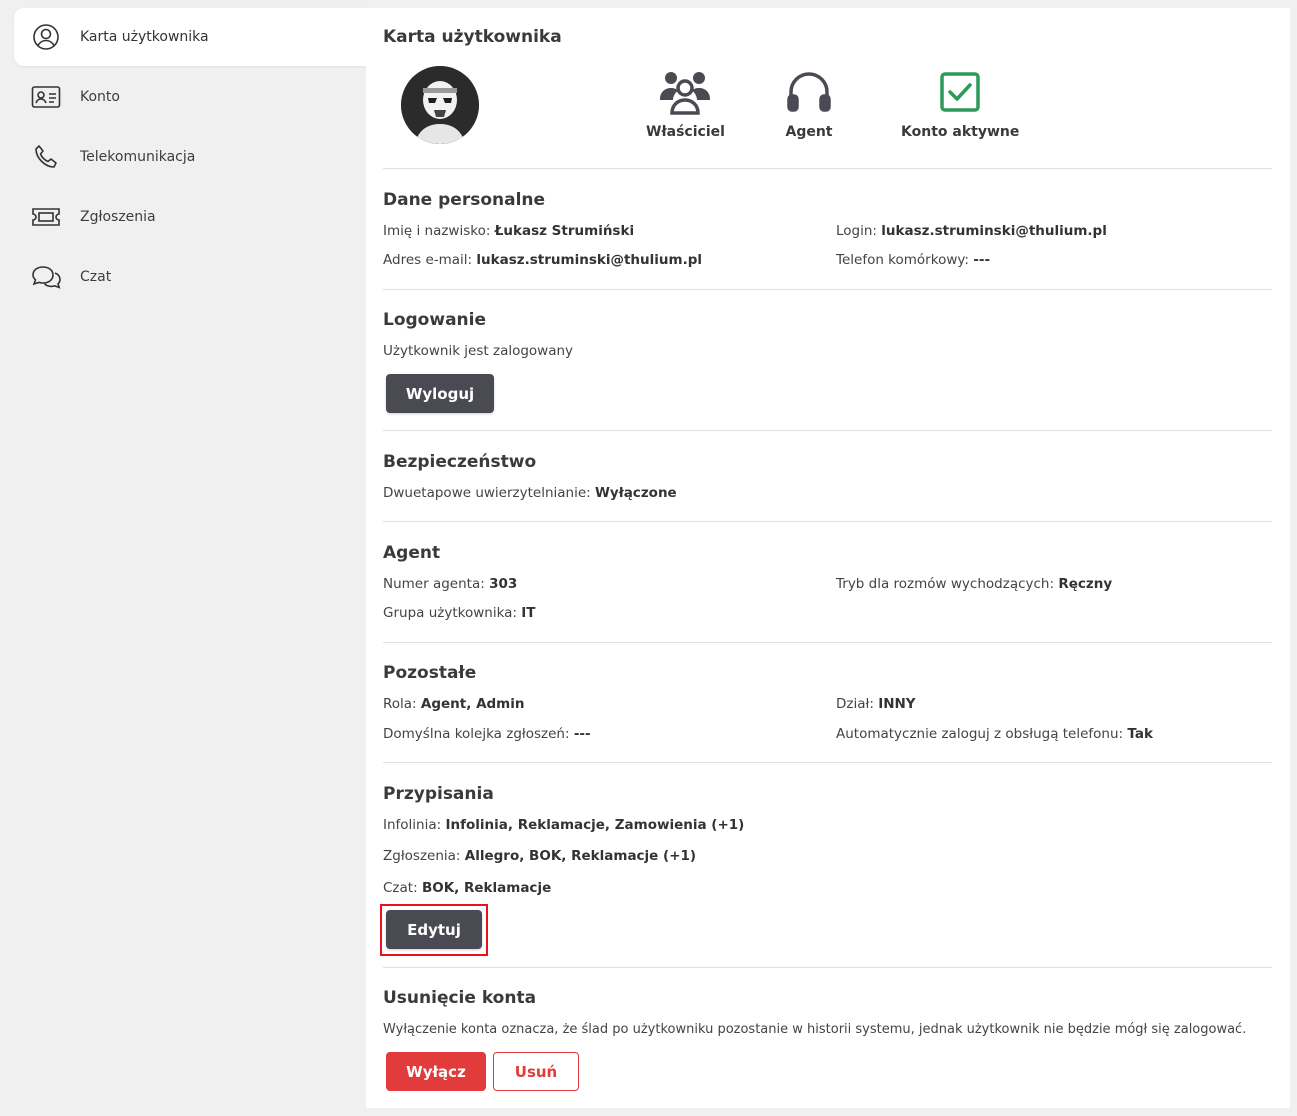 This screenshot has width=1297, height=1116. What do you see at coordinates (974, 584) in the screenshot?
I see `outbound-mode-row: Tryb dla rozmów wychodzących: Ręczny` at bounding box center [974, 584].